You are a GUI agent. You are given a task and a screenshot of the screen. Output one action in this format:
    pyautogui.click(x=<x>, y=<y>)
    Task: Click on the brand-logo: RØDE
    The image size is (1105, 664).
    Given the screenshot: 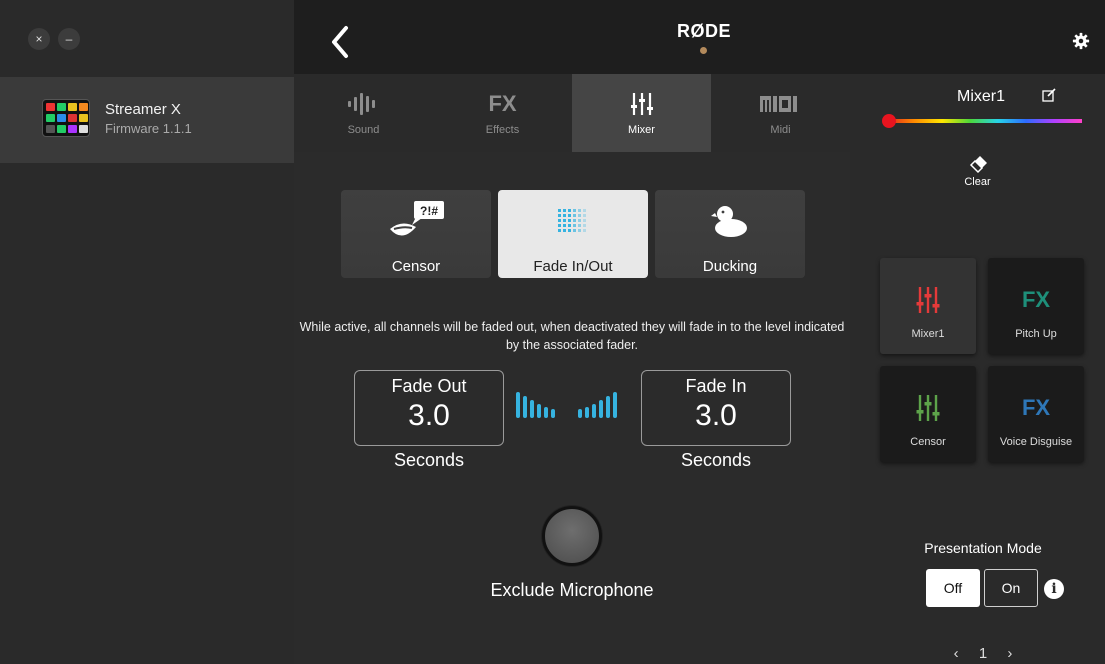 What is the action you would take?
    pyautogui.click(x=704, y=31)
    